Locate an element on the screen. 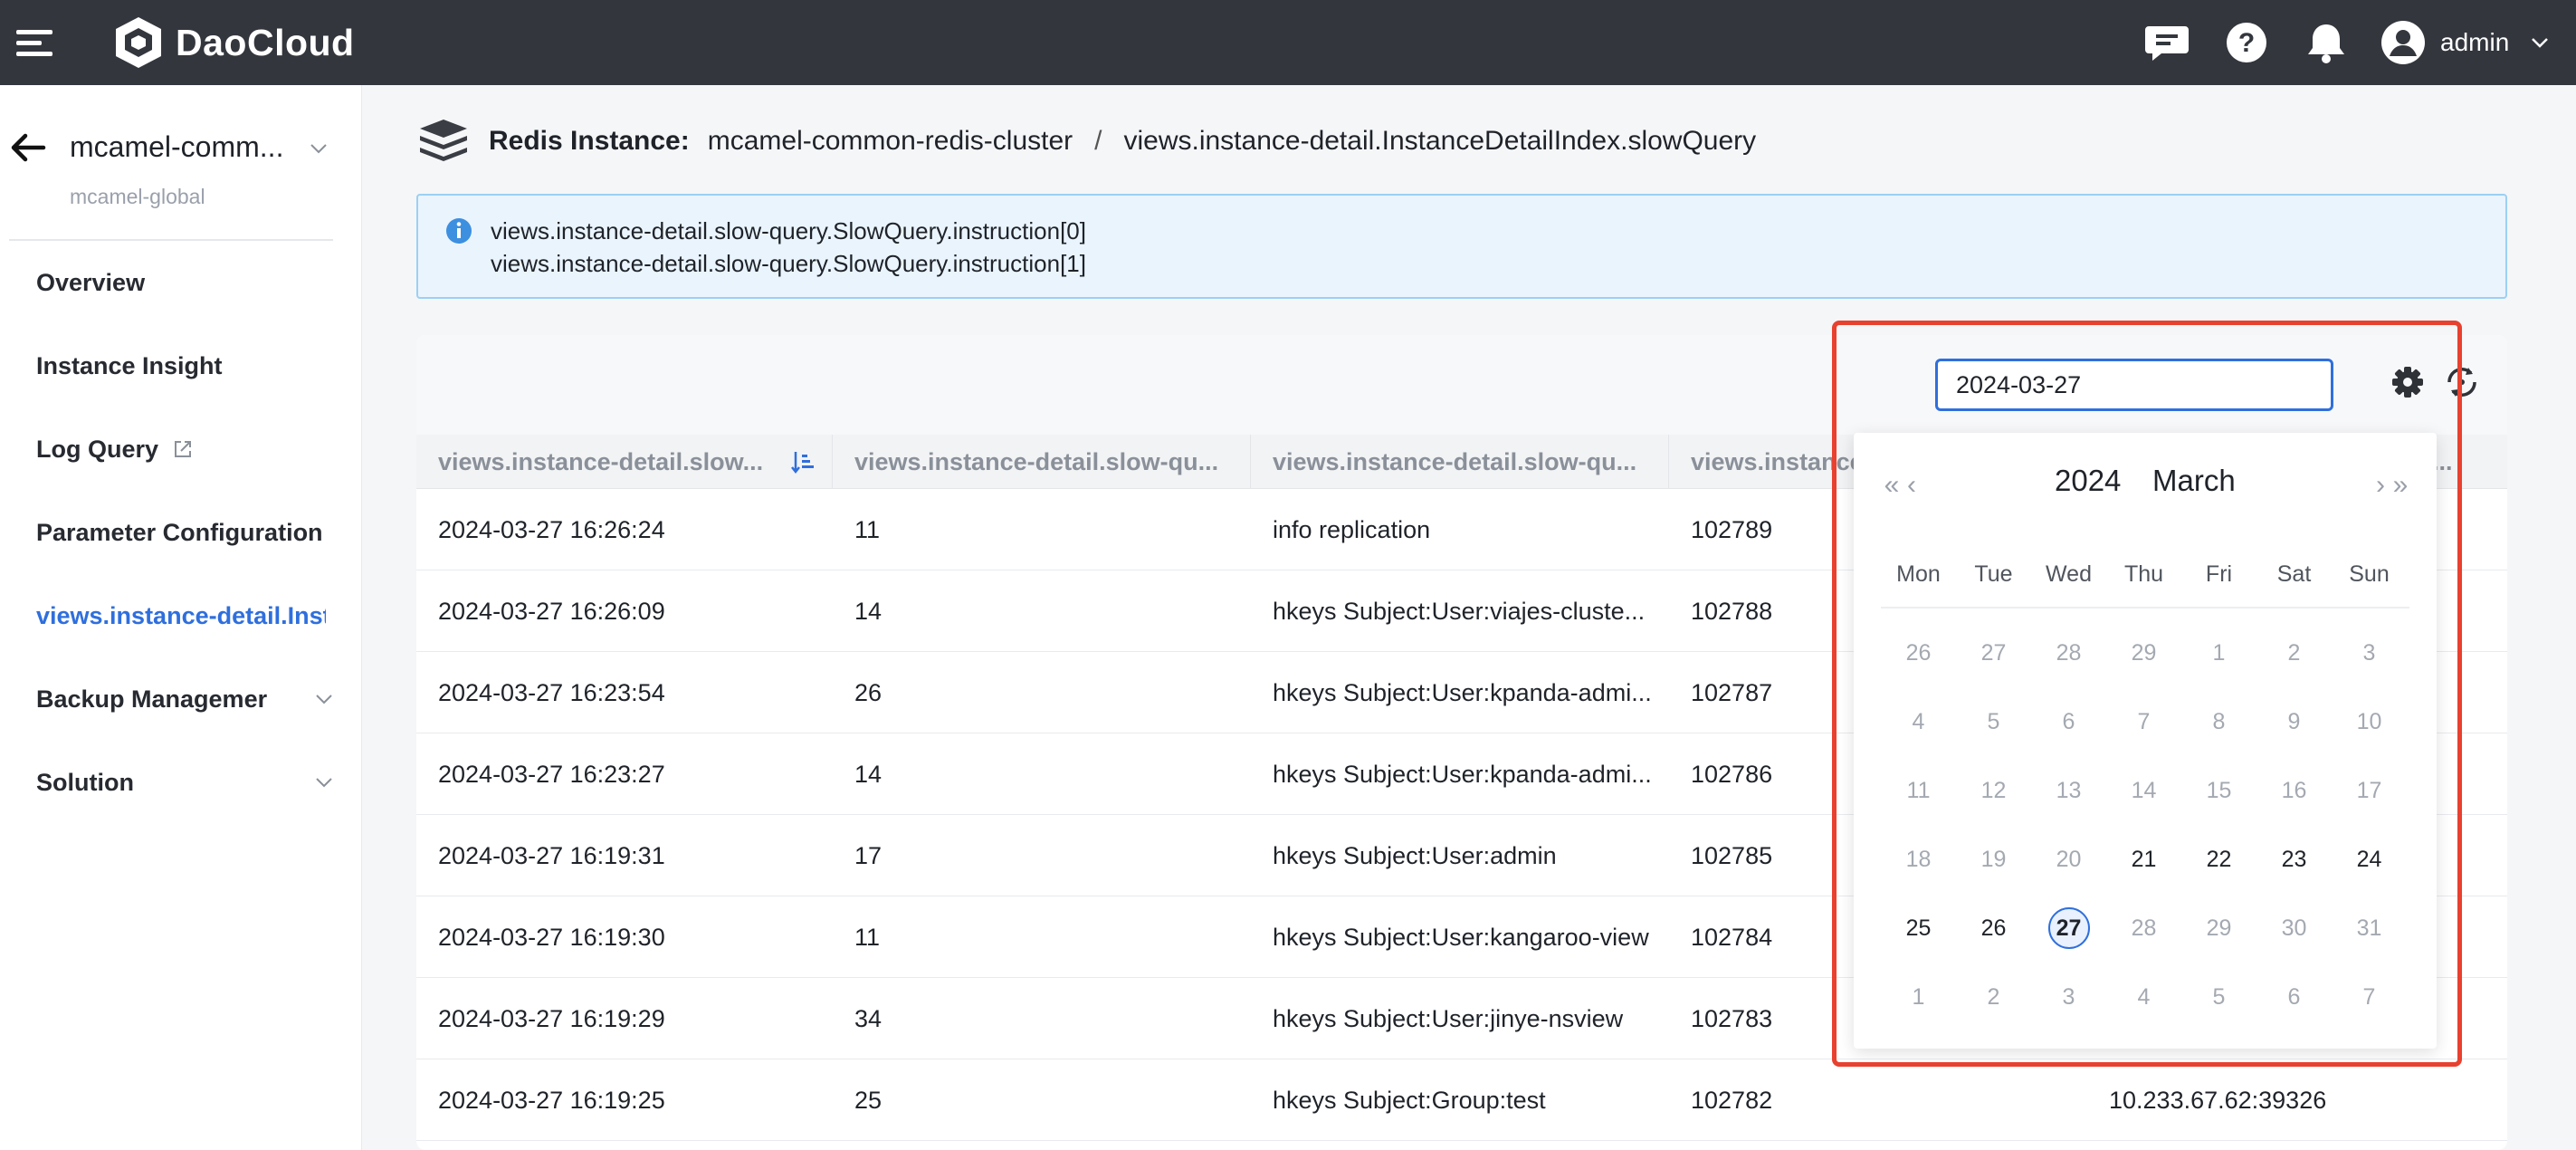 This screenshot has height=1150, width=2576. calendar-day-number: 1 is located at coordinates (1918, 997).